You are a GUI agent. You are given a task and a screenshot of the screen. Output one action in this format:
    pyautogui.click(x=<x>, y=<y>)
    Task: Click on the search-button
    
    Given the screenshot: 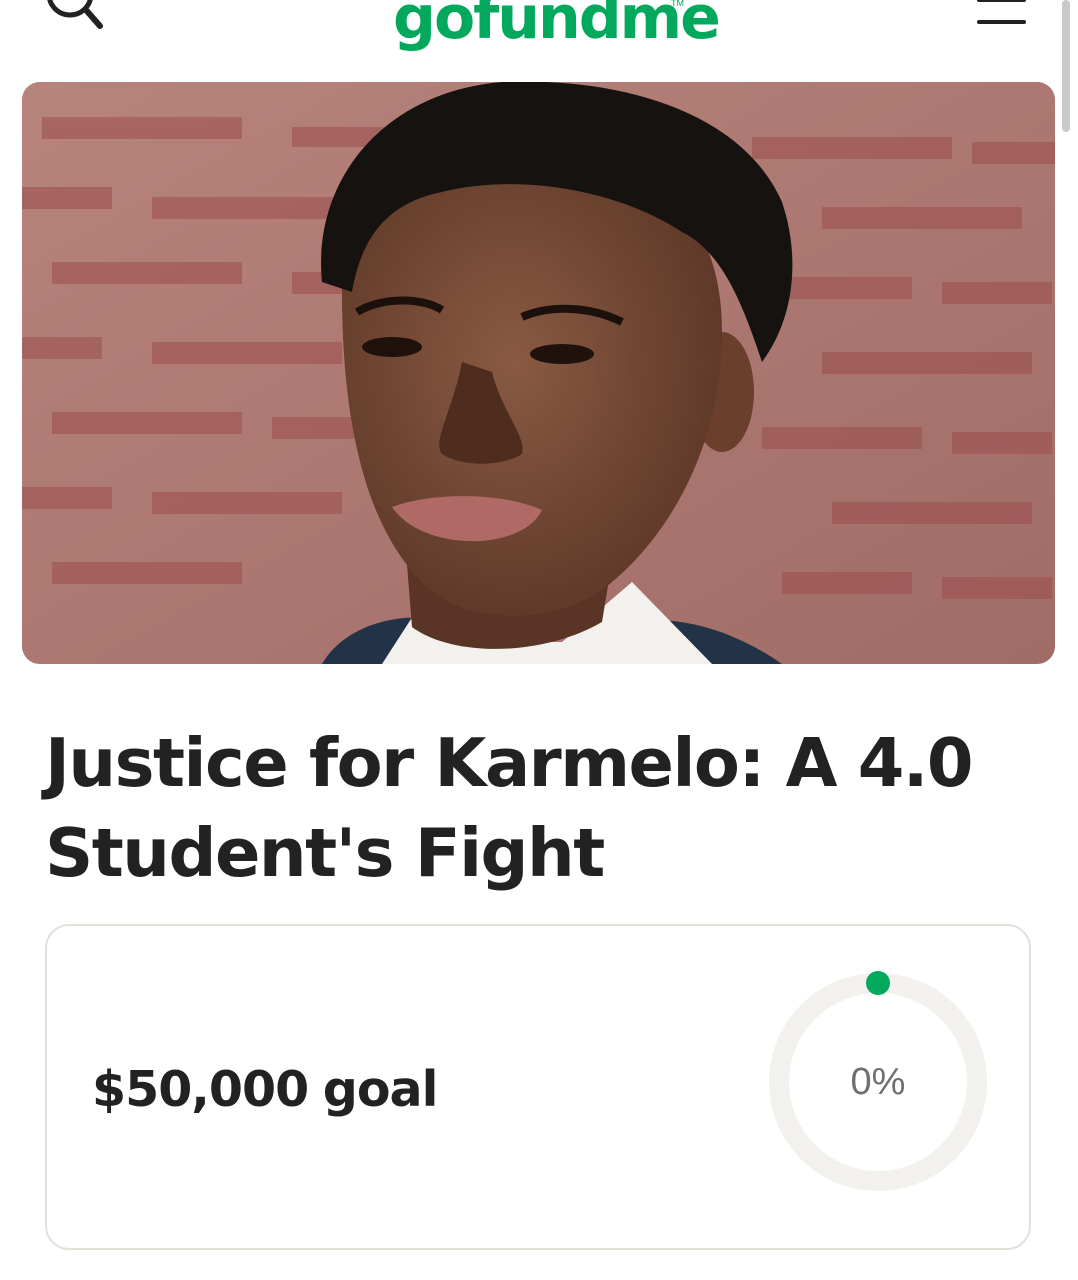 What is the action you would take?
    pyautogui.click(x=75, y=20)
    